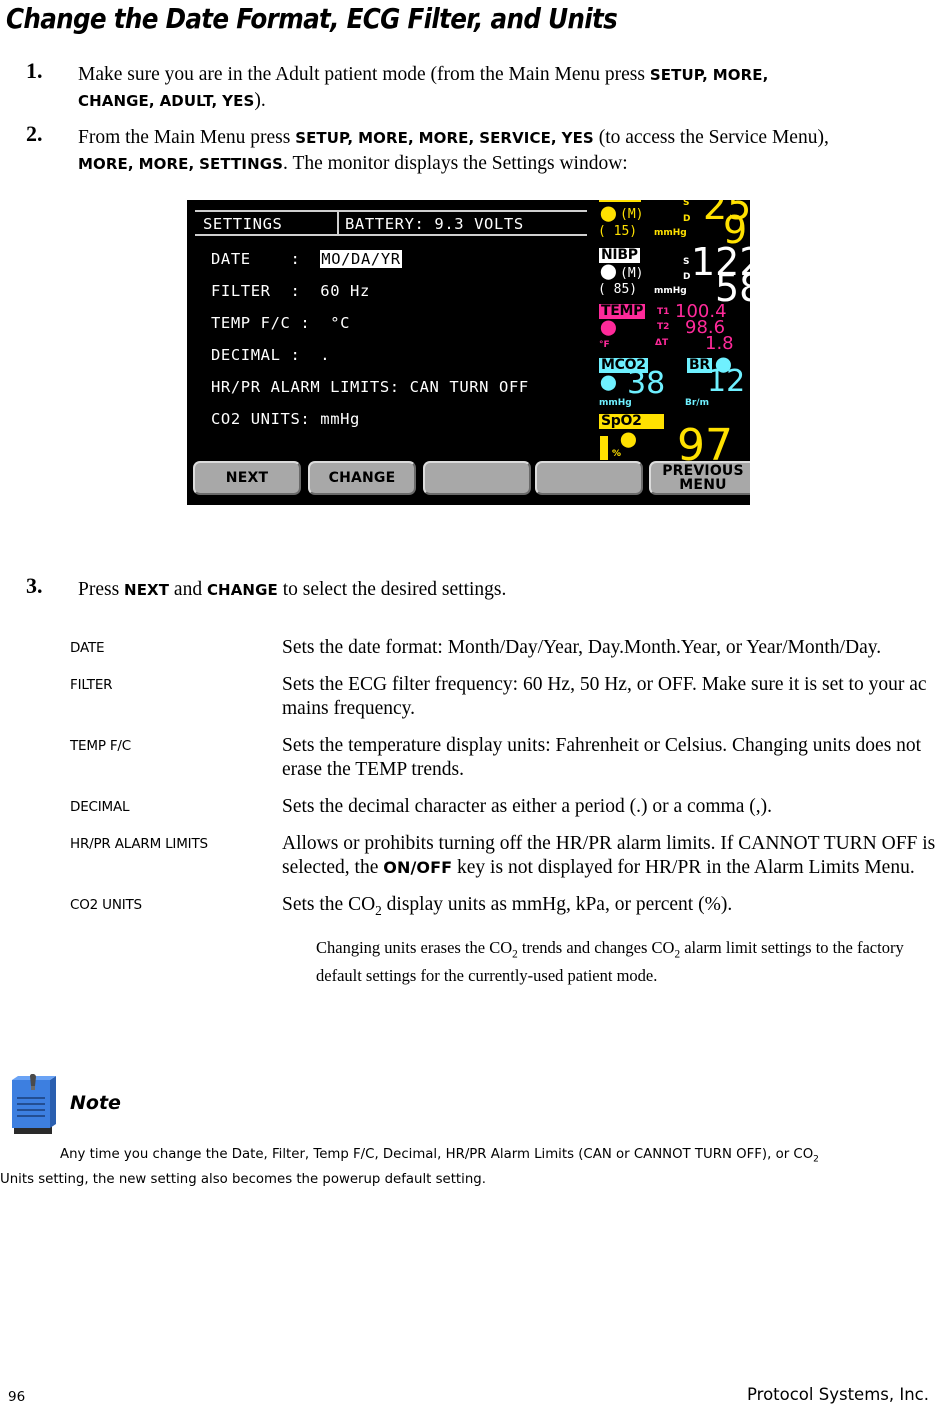 This screenshot has width=937, height=1415. I want to click on spo2-pleth-bar, so click(604, 448).